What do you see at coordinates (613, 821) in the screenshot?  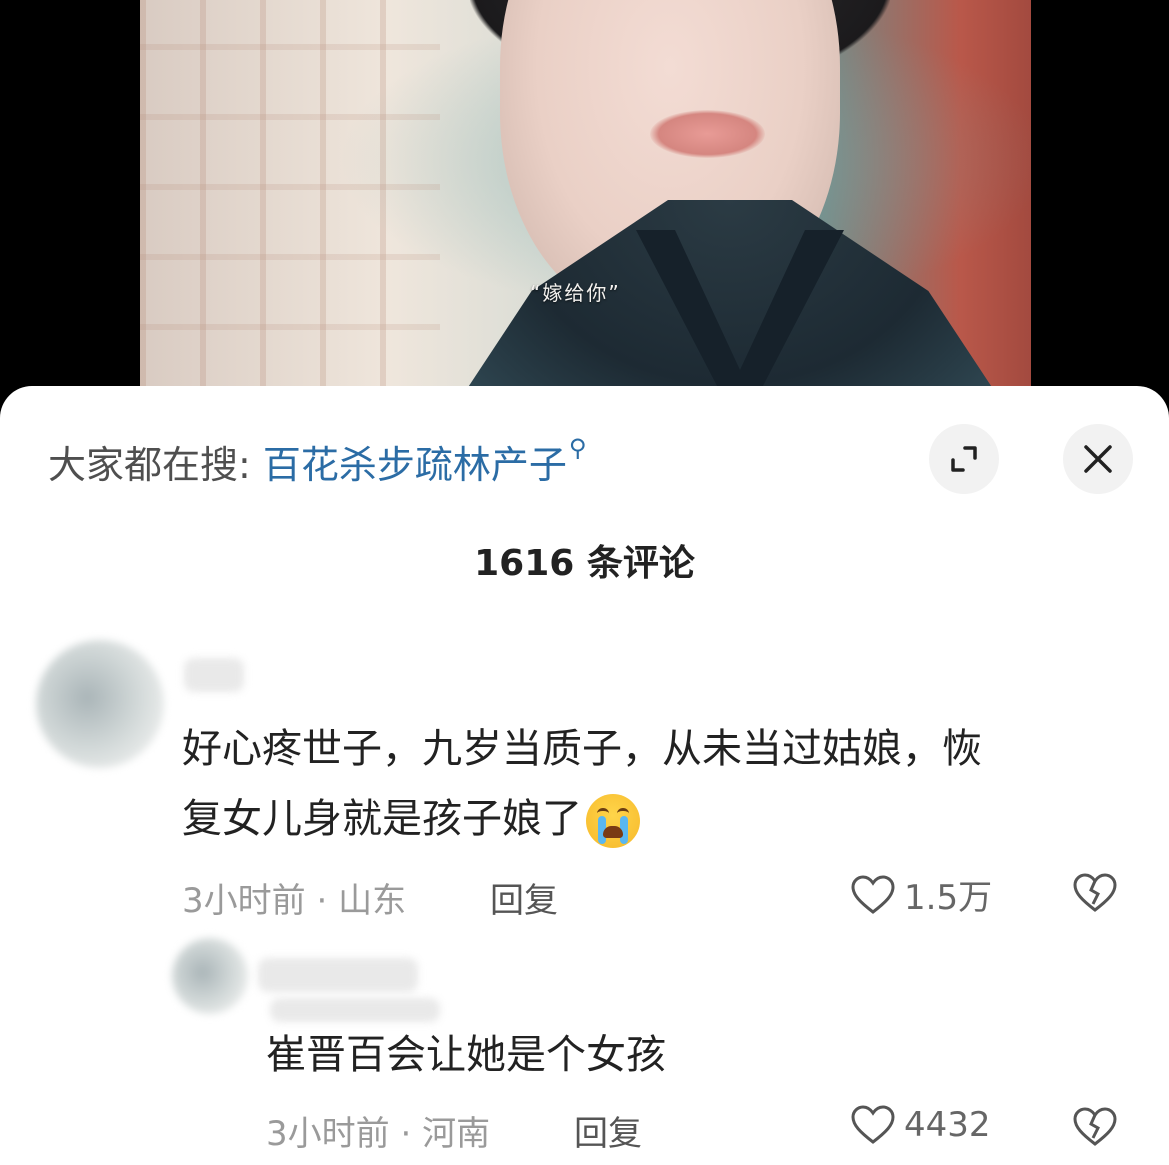 I see `crying-emoji-icon` at bounding box center [613, 821].